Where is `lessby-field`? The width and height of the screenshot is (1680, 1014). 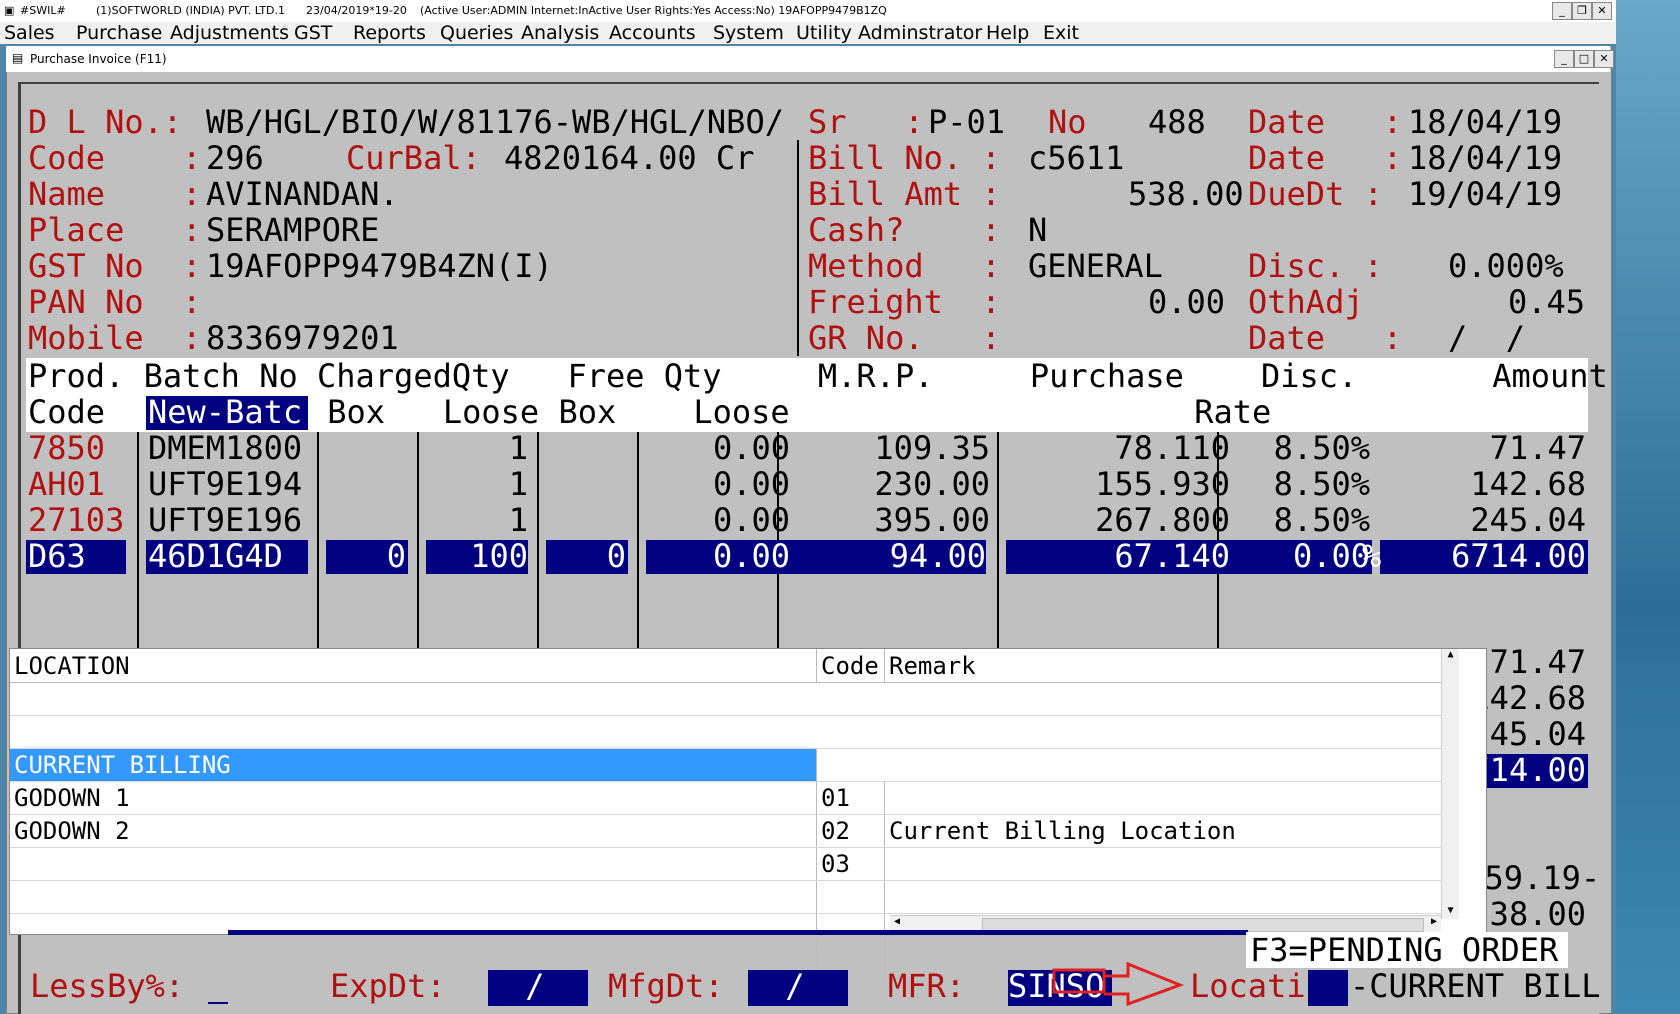 lessby-field is located at coordinates (218, 1003).